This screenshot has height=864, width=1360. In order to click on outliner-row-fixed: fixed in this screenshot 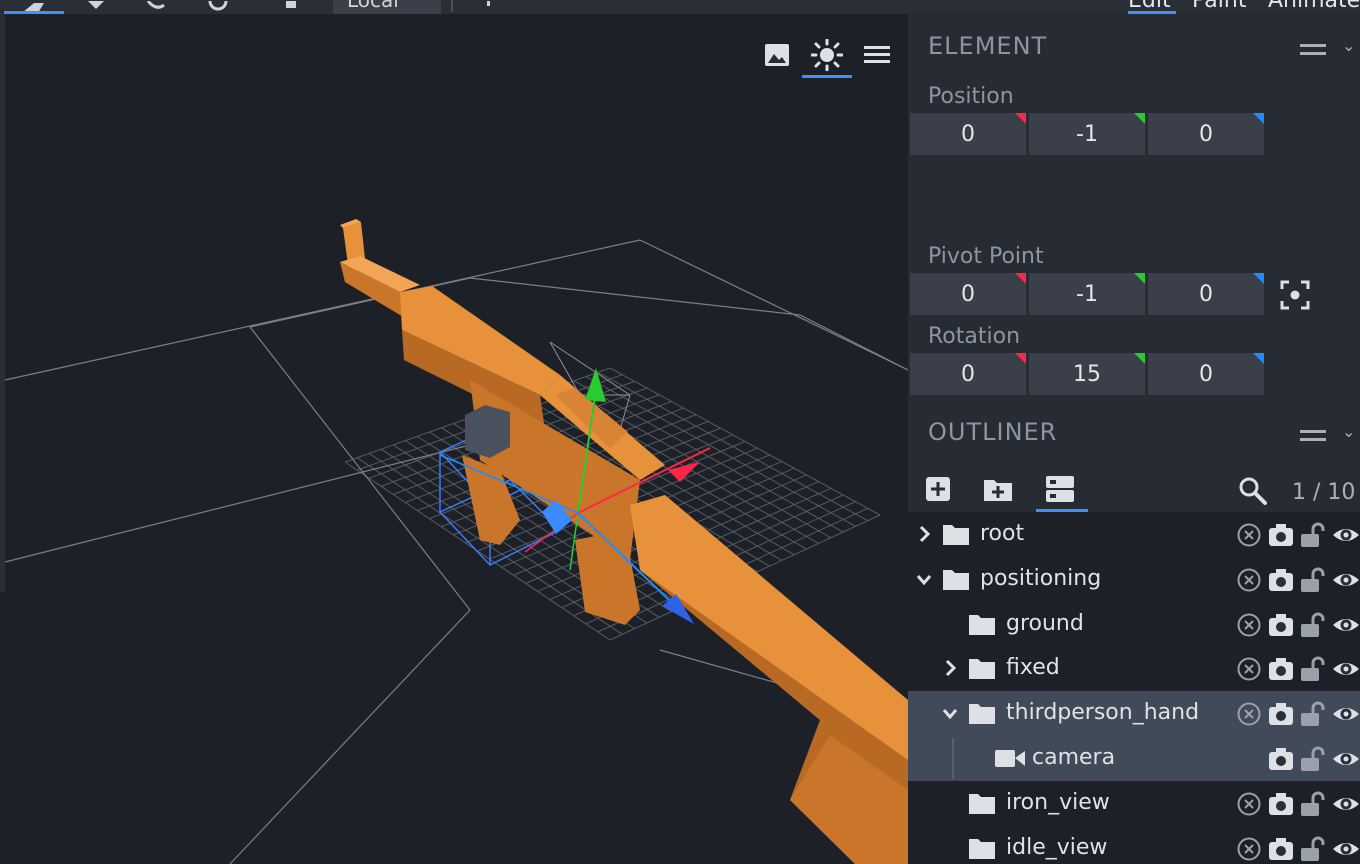, I will do `click(1134, 668)`.